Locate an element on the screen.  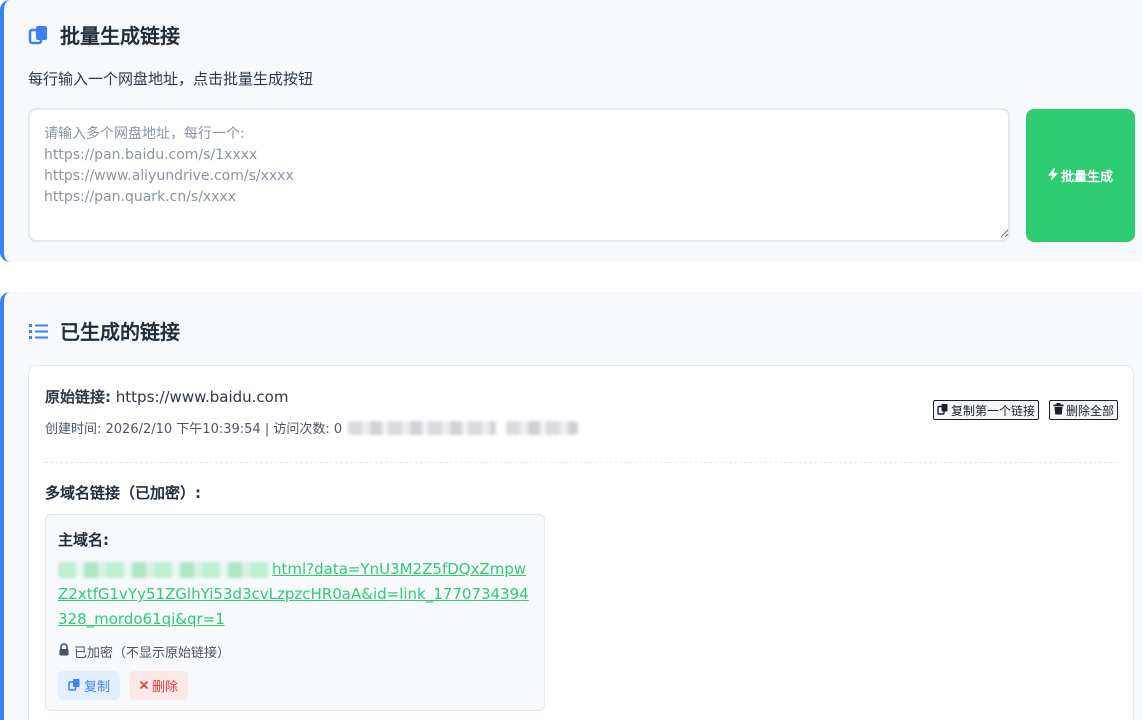
link-row-actions: 复制 删除 is located at coordinates (123, 685).